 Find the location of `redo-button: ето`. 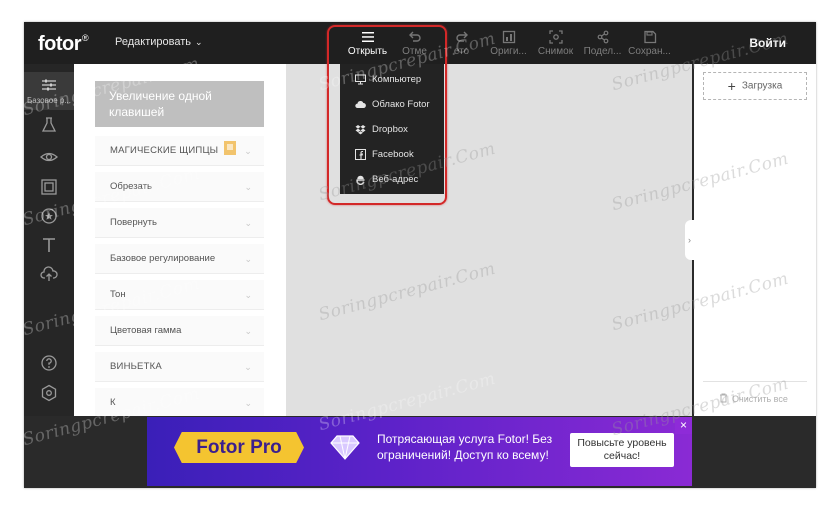

redo-button: ето is located at coordinates (461, 43).